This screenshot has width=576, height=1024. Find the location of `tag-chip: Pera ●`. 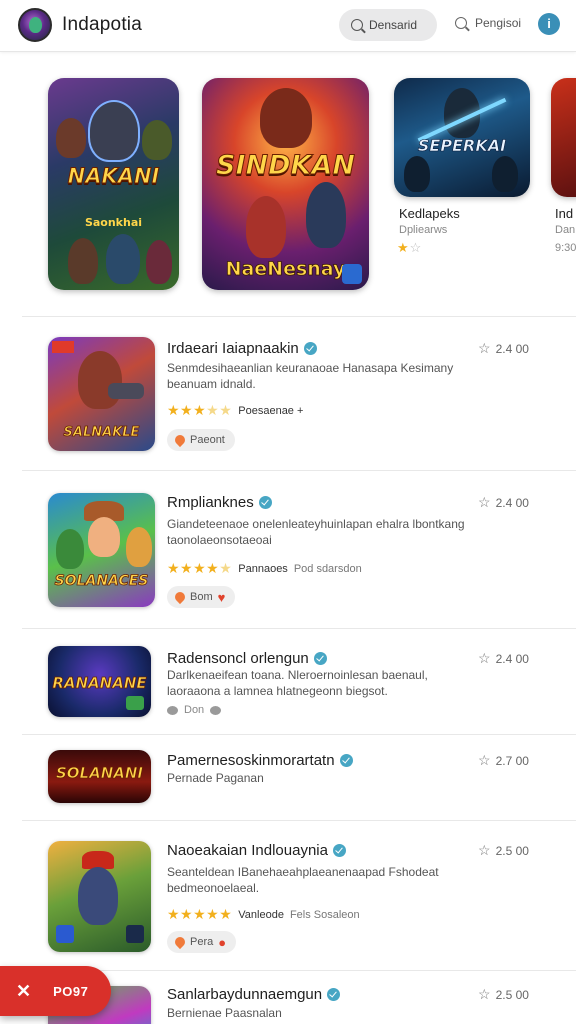

tag-chip: Pera ● is located at coordinates (202, 942).